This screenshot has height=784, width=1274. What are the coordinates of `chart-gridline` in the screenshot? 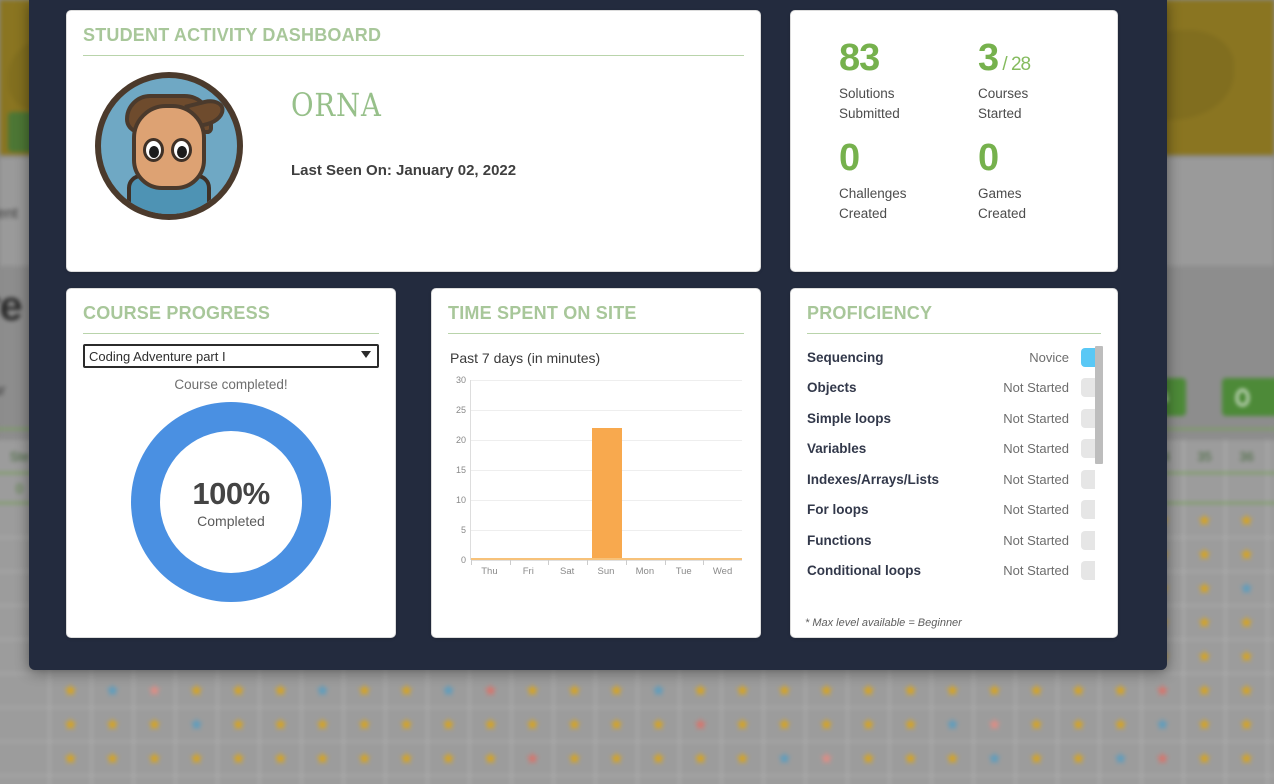 It's located at (606, 560).